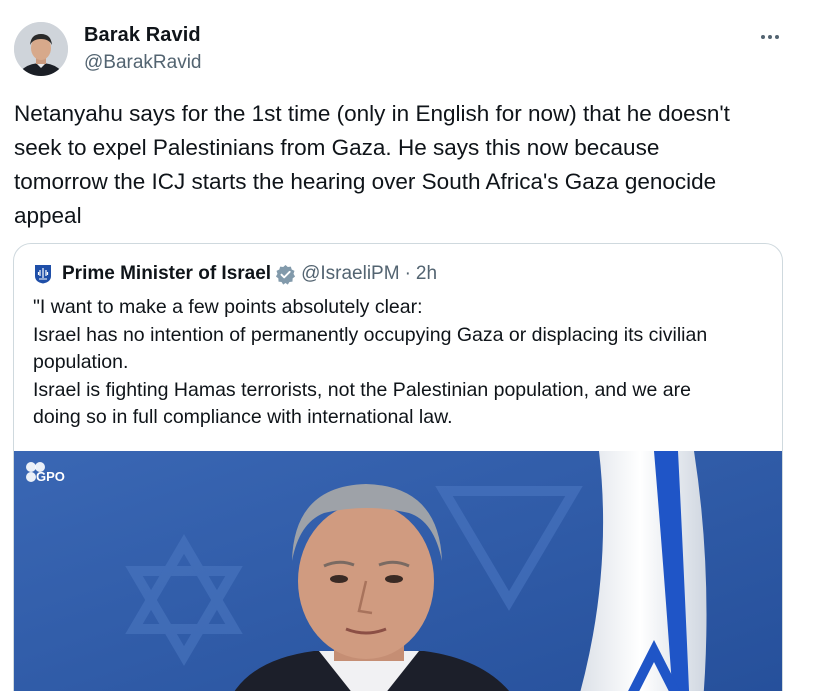  What do you see at coordinates (50, 476) in the screenshot?
I see `gpo-watermark: GPO` at bounding box center [50, 476].